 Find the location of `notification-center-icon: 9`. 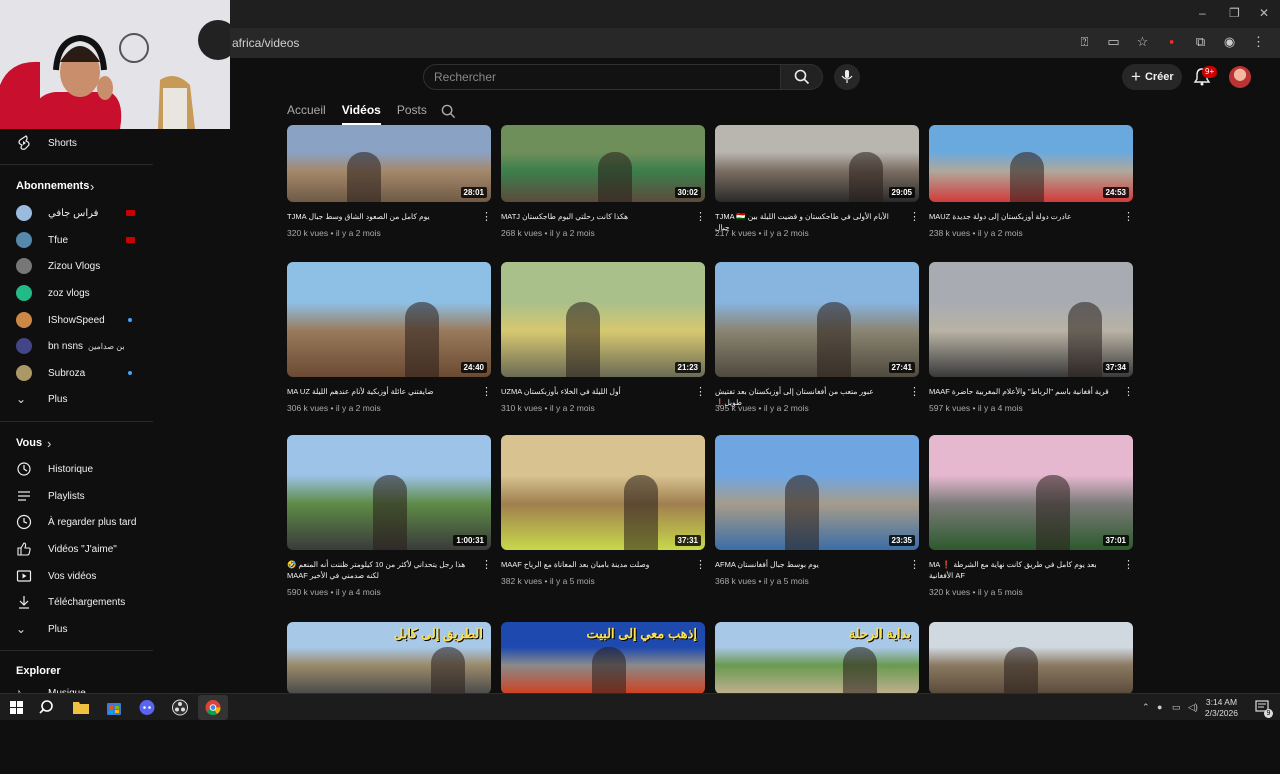

notification-center-icon: 9 is located at coordinates (1263, 708).